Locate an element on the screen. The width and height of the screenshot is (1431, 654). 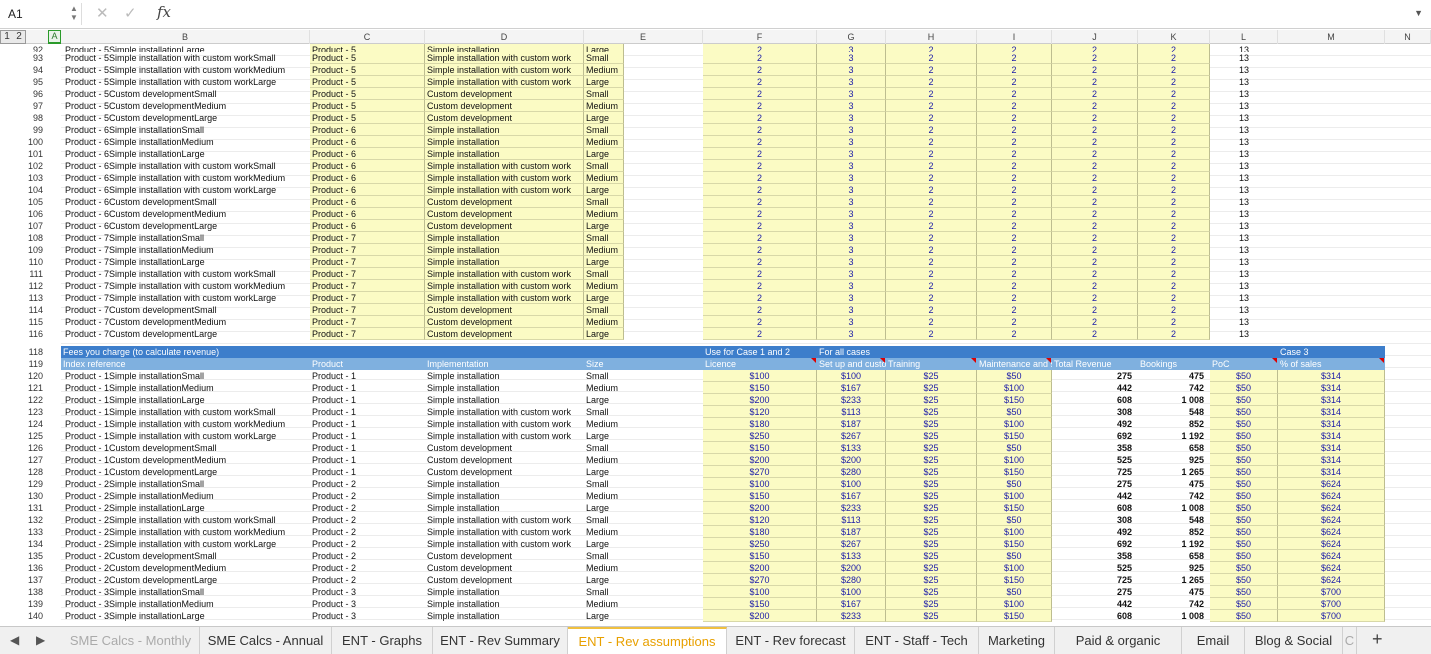
cell-C: Product - 6 is located at coordinates (367, 190).